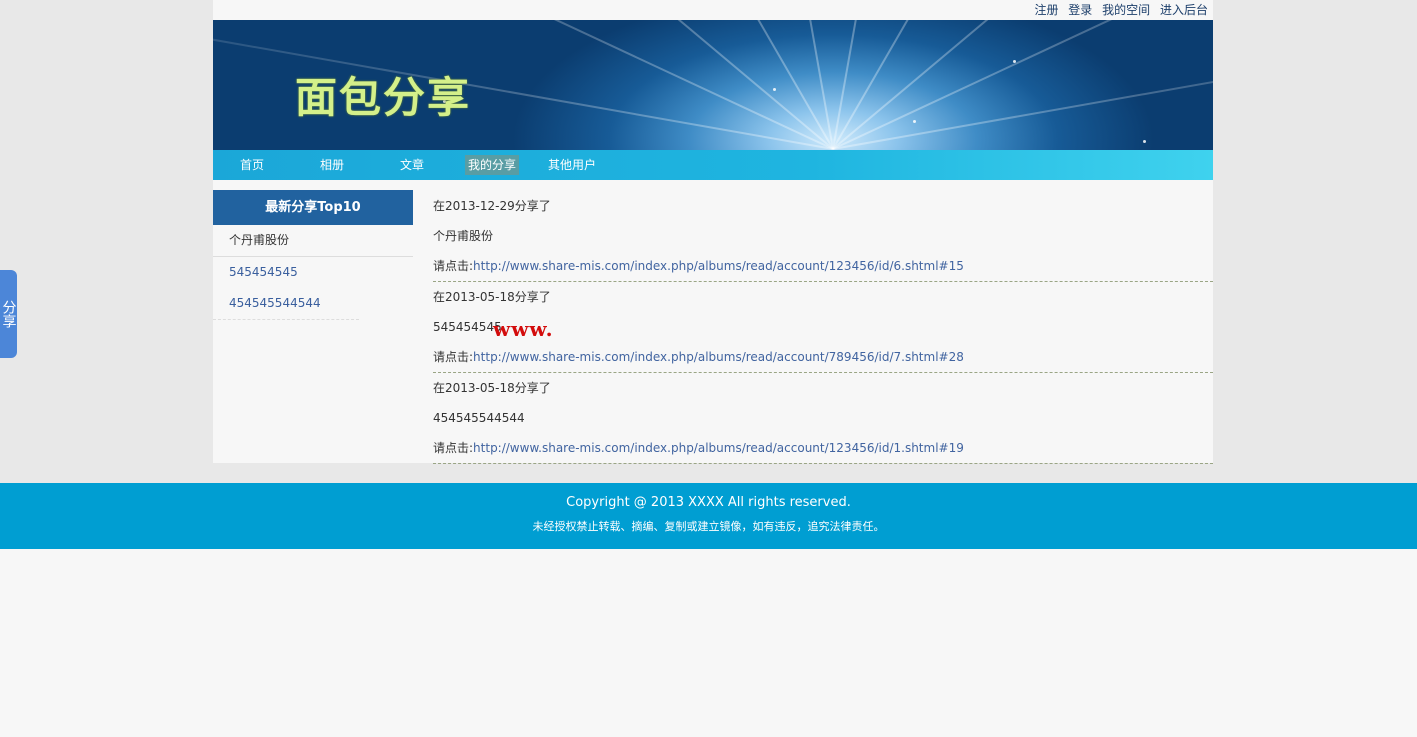 The height and width of the screenshot is (737, 1417). What do you see at coordinates (713, 85) in the screenshot?
I see `header-banner: 面包分享` at bounding box center [713, 85].